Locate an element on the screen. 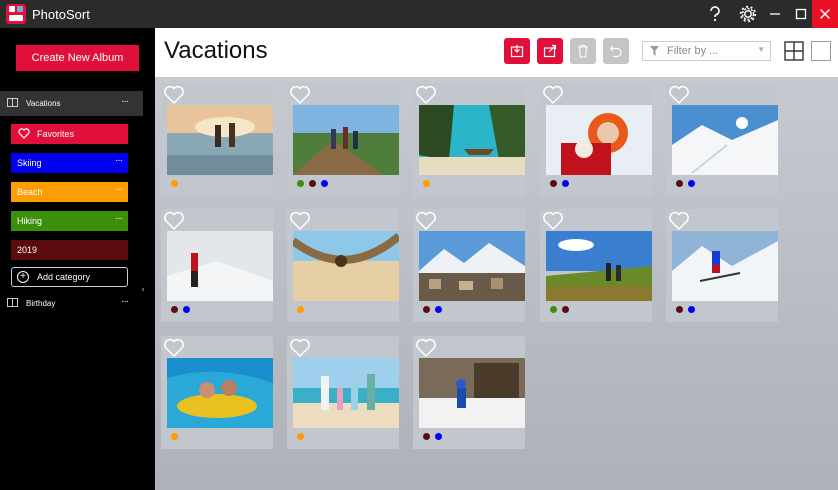 This screenshot has height=490, width=838. category-label: Beach is located at coordinates (30, 192).